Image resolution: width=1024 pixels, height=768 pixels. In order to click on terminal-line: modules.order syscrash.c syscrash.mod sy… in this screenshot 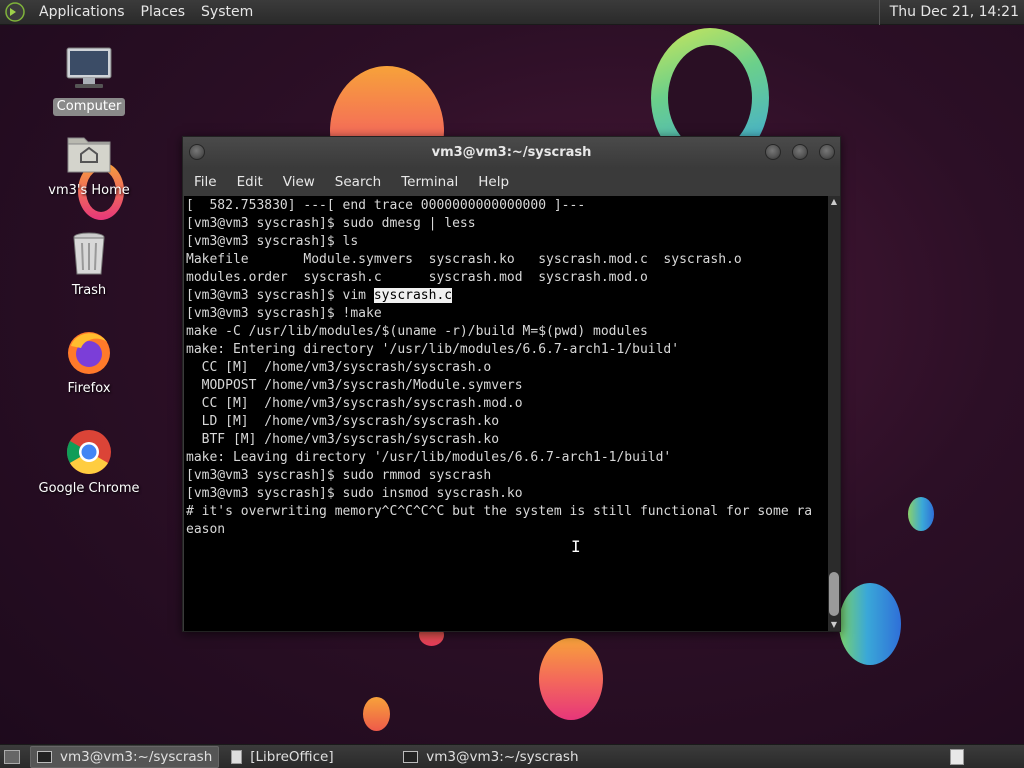, I will do `click(417, 277)`.